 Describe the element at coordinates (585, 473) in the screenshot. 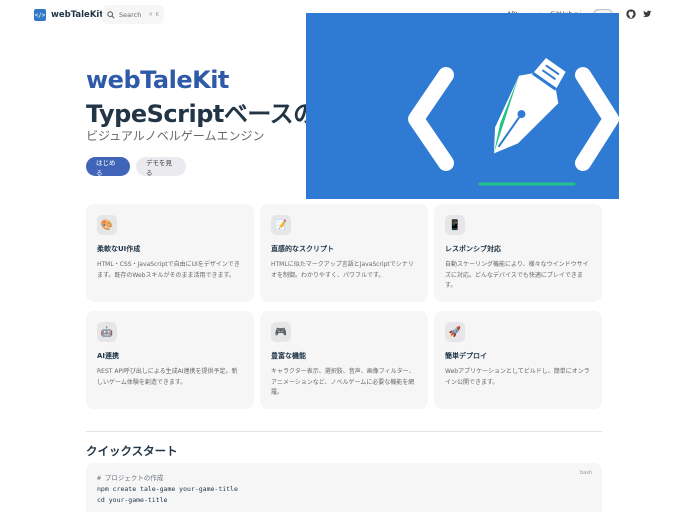

I see `code-language-label: bash` at that location.